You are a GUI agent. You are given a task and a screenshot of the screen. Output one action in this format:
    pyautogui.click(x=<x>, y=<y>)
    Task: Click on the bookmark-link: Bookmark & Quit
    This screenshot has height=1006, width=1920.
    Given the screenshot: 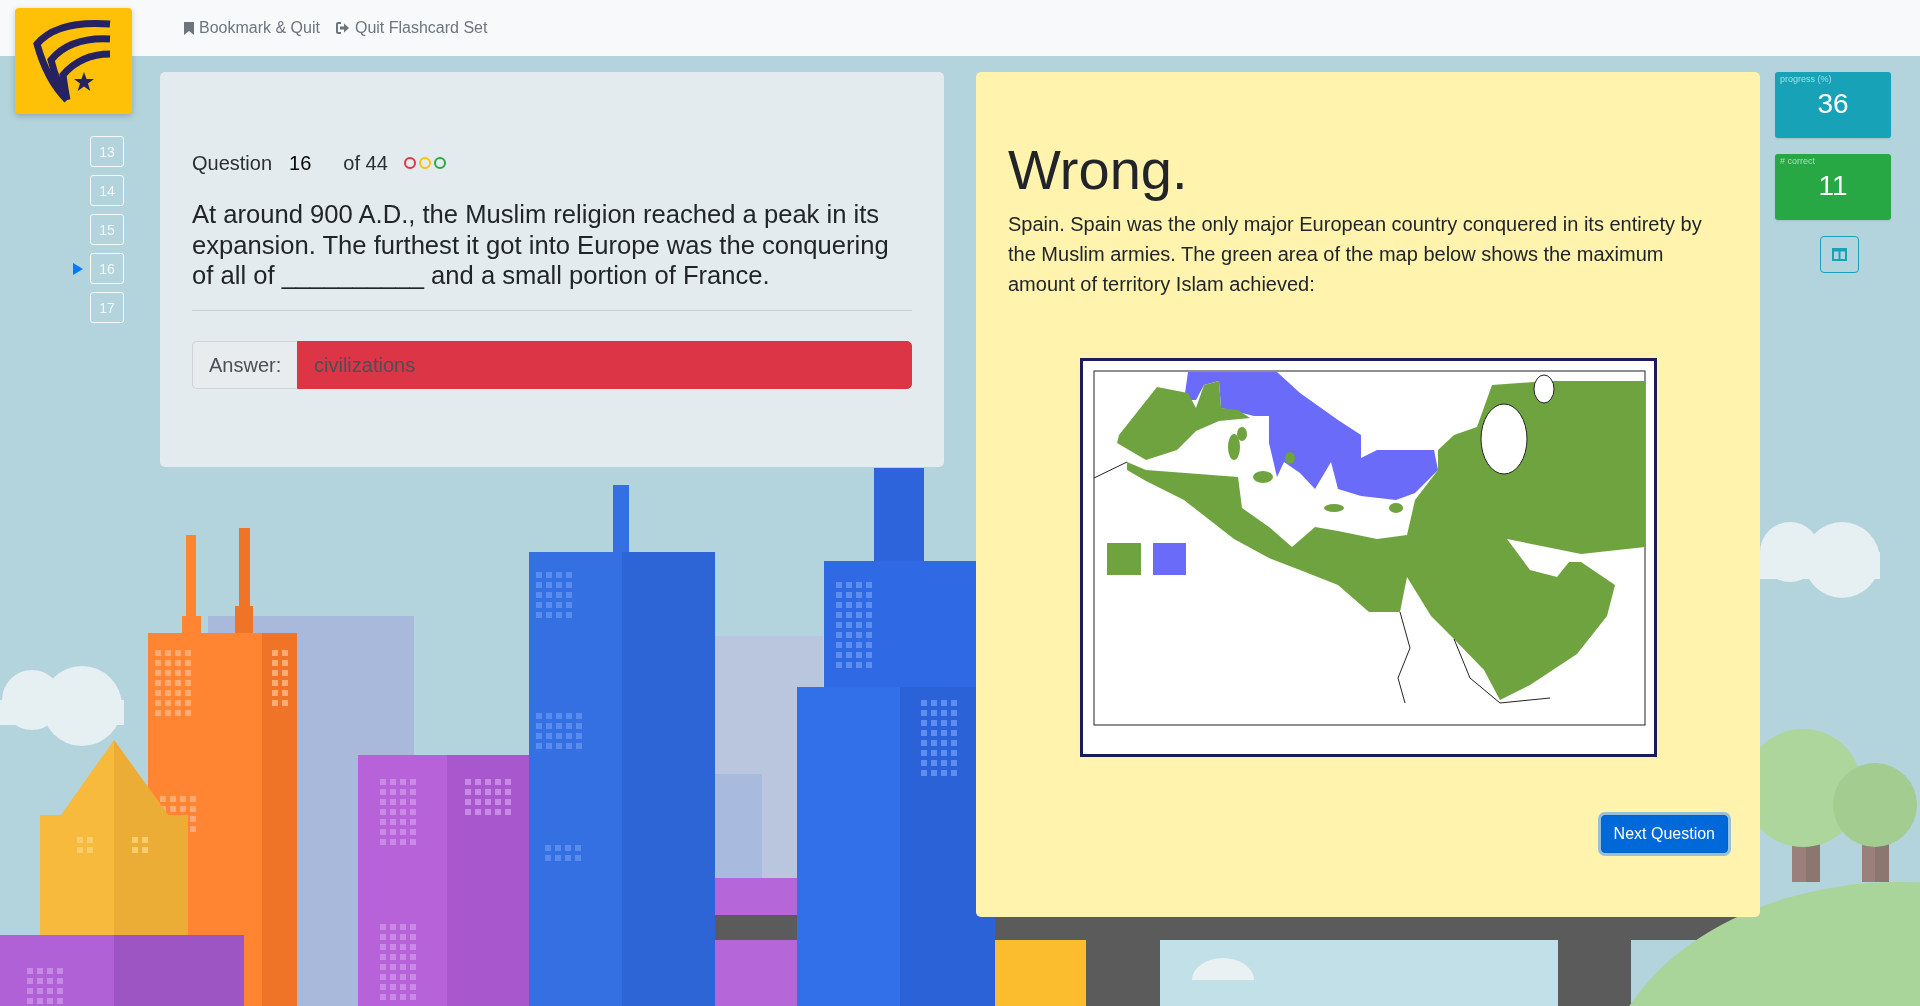 What is the action you would take?
    pyautogui.click(x=252, y=28)
    